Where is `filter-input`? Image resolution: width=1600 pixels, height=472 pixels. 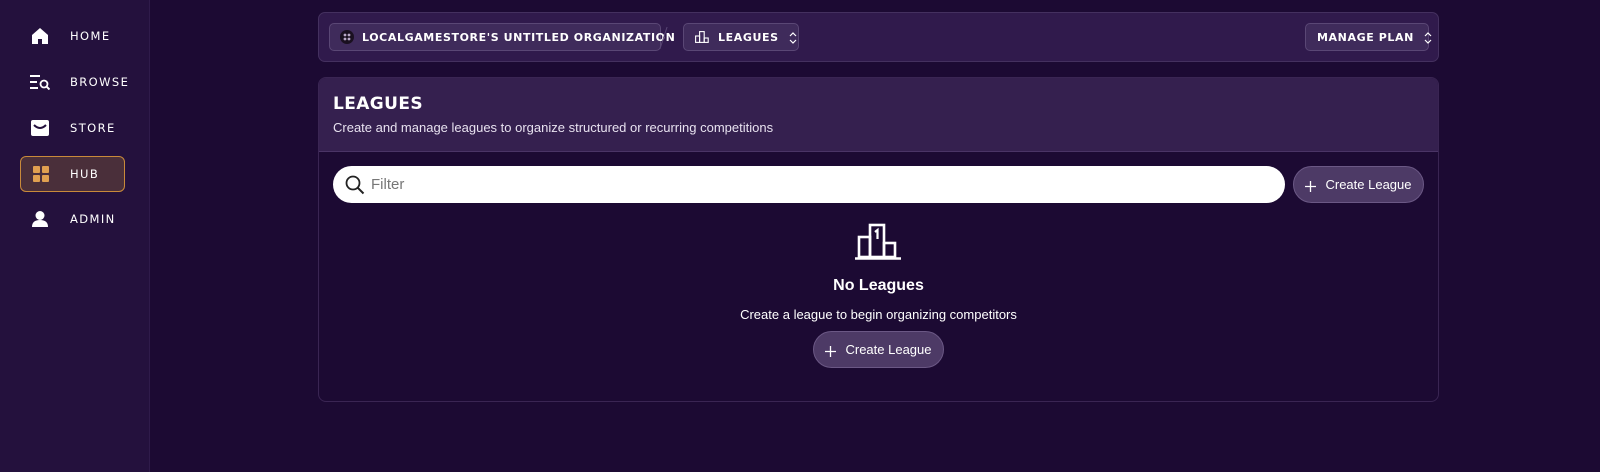 filter-input is located at coordinates (811, 184).